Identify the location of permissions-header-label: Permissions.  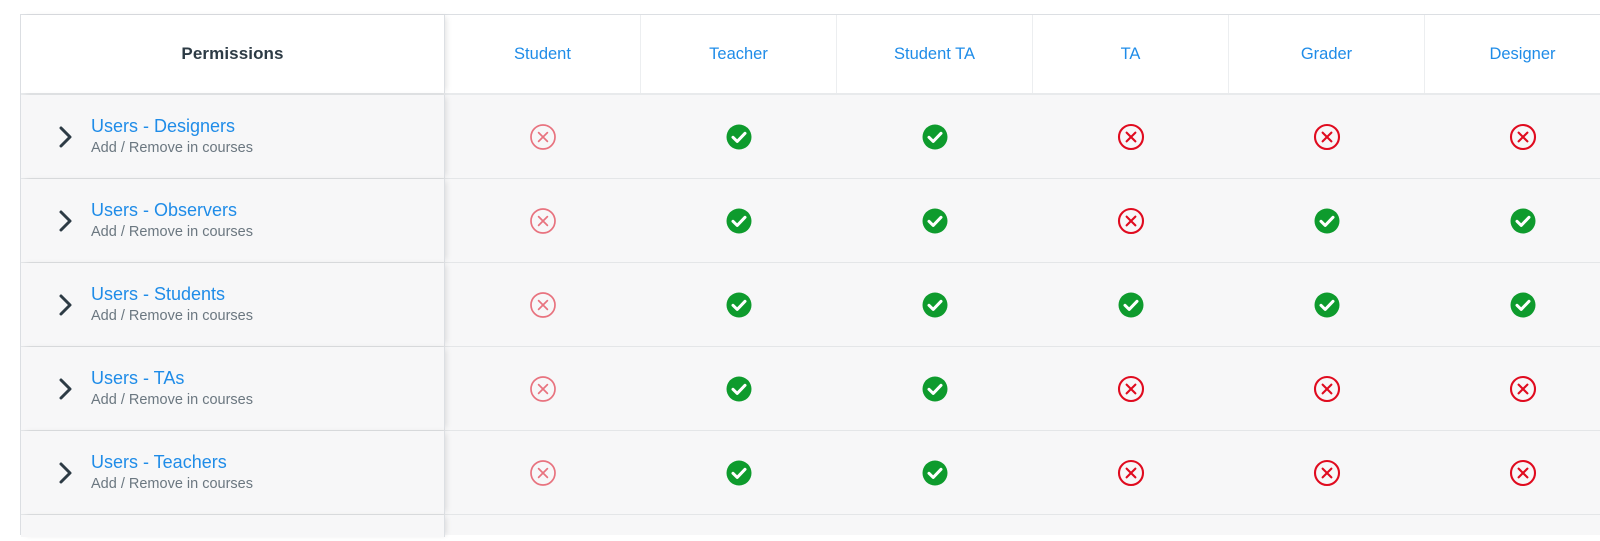
(232, 53).